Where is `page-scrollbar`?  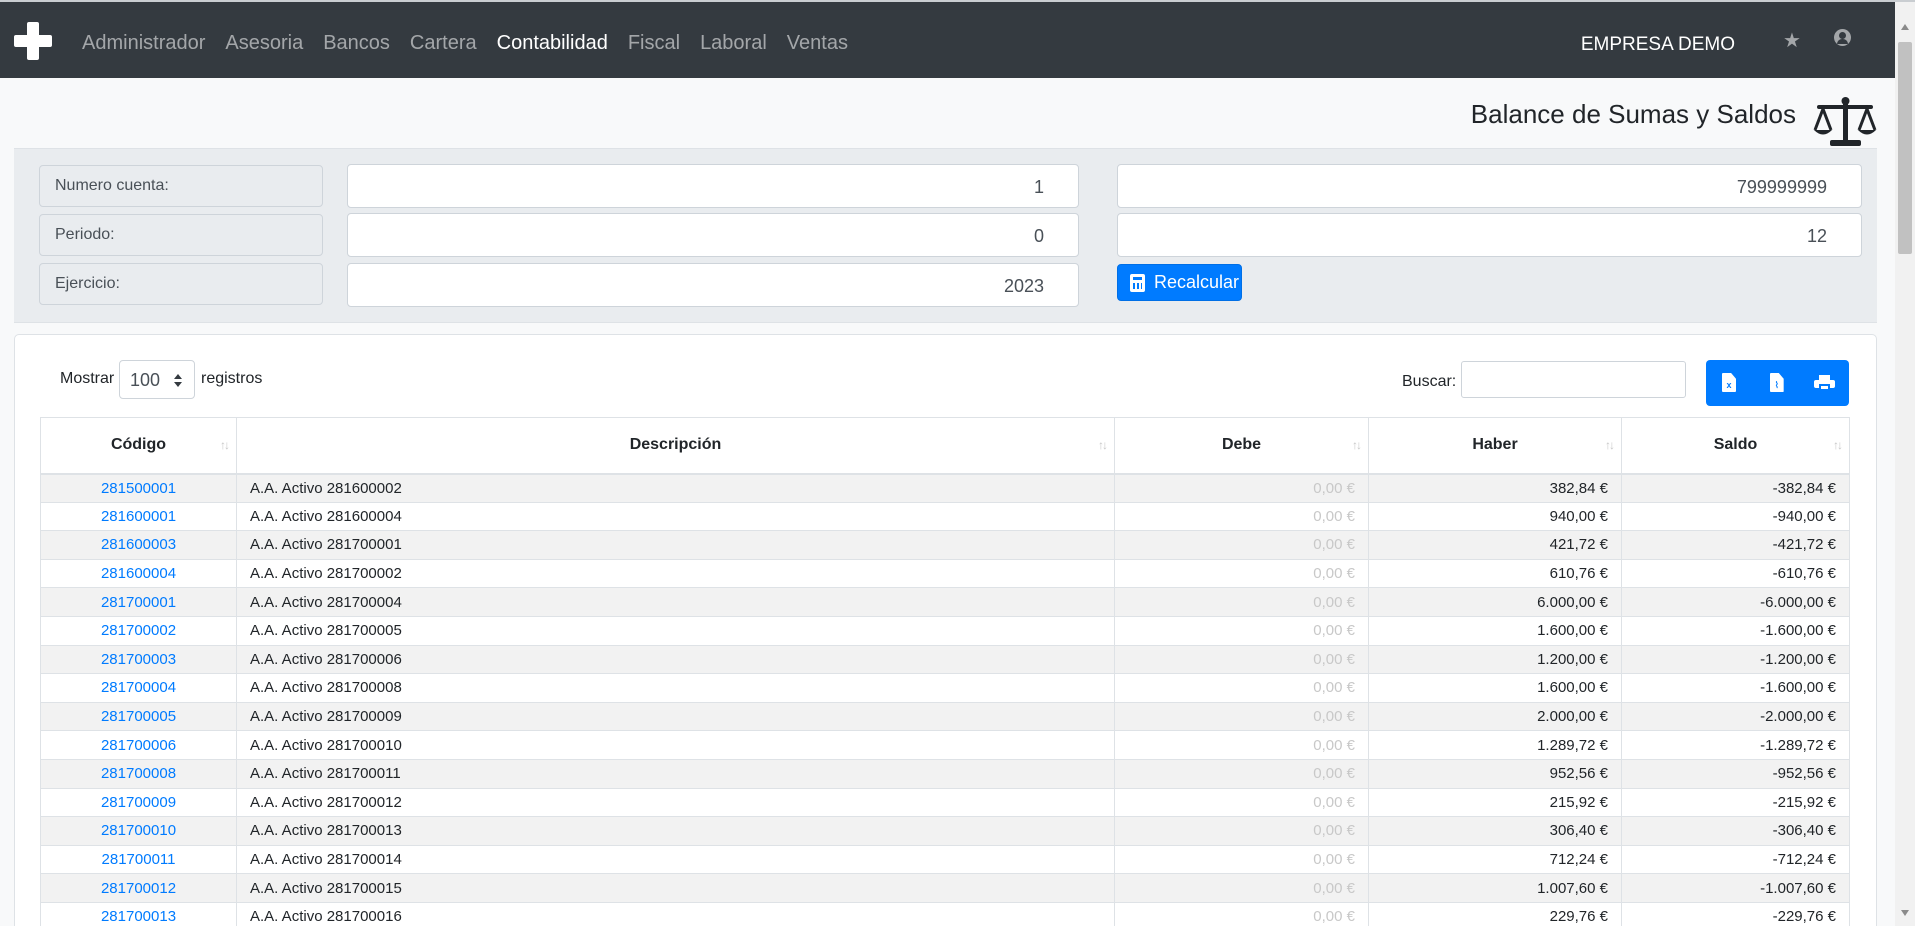 page-scrollbar is located at coordinates (1905, 464).